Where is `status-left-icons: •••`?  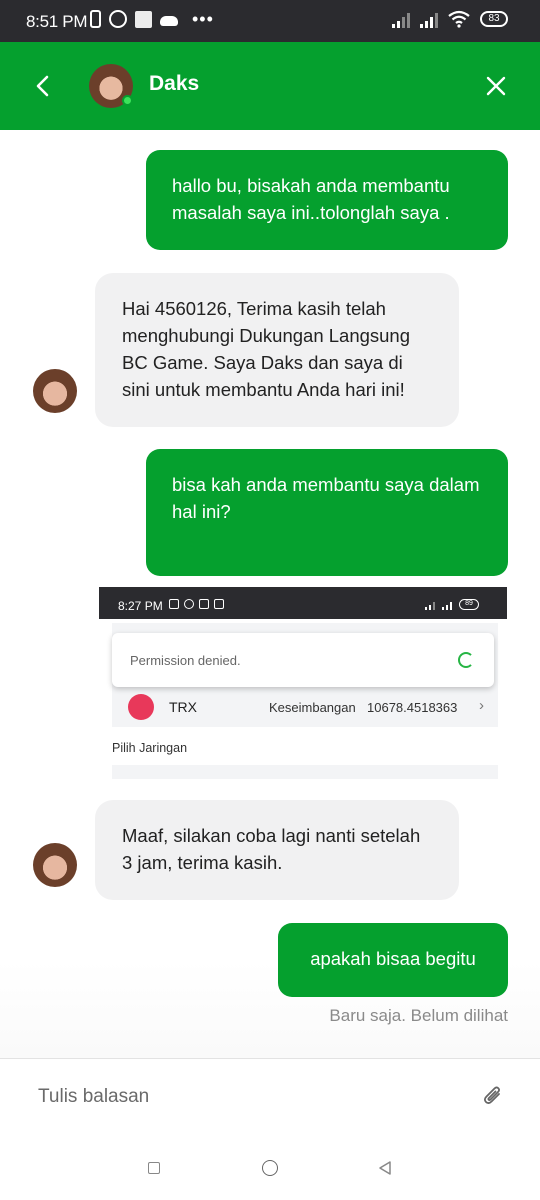 status-left-icons: ••• is located at coordinates (152, 19).